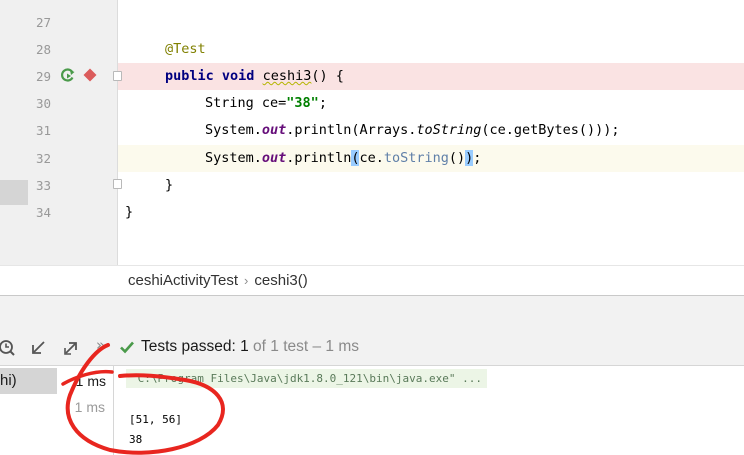 This screenshot has width=744, height=455. Describe the element at coordinates (44, 103) in the screenshot. I see `line-number: 30` at that location.